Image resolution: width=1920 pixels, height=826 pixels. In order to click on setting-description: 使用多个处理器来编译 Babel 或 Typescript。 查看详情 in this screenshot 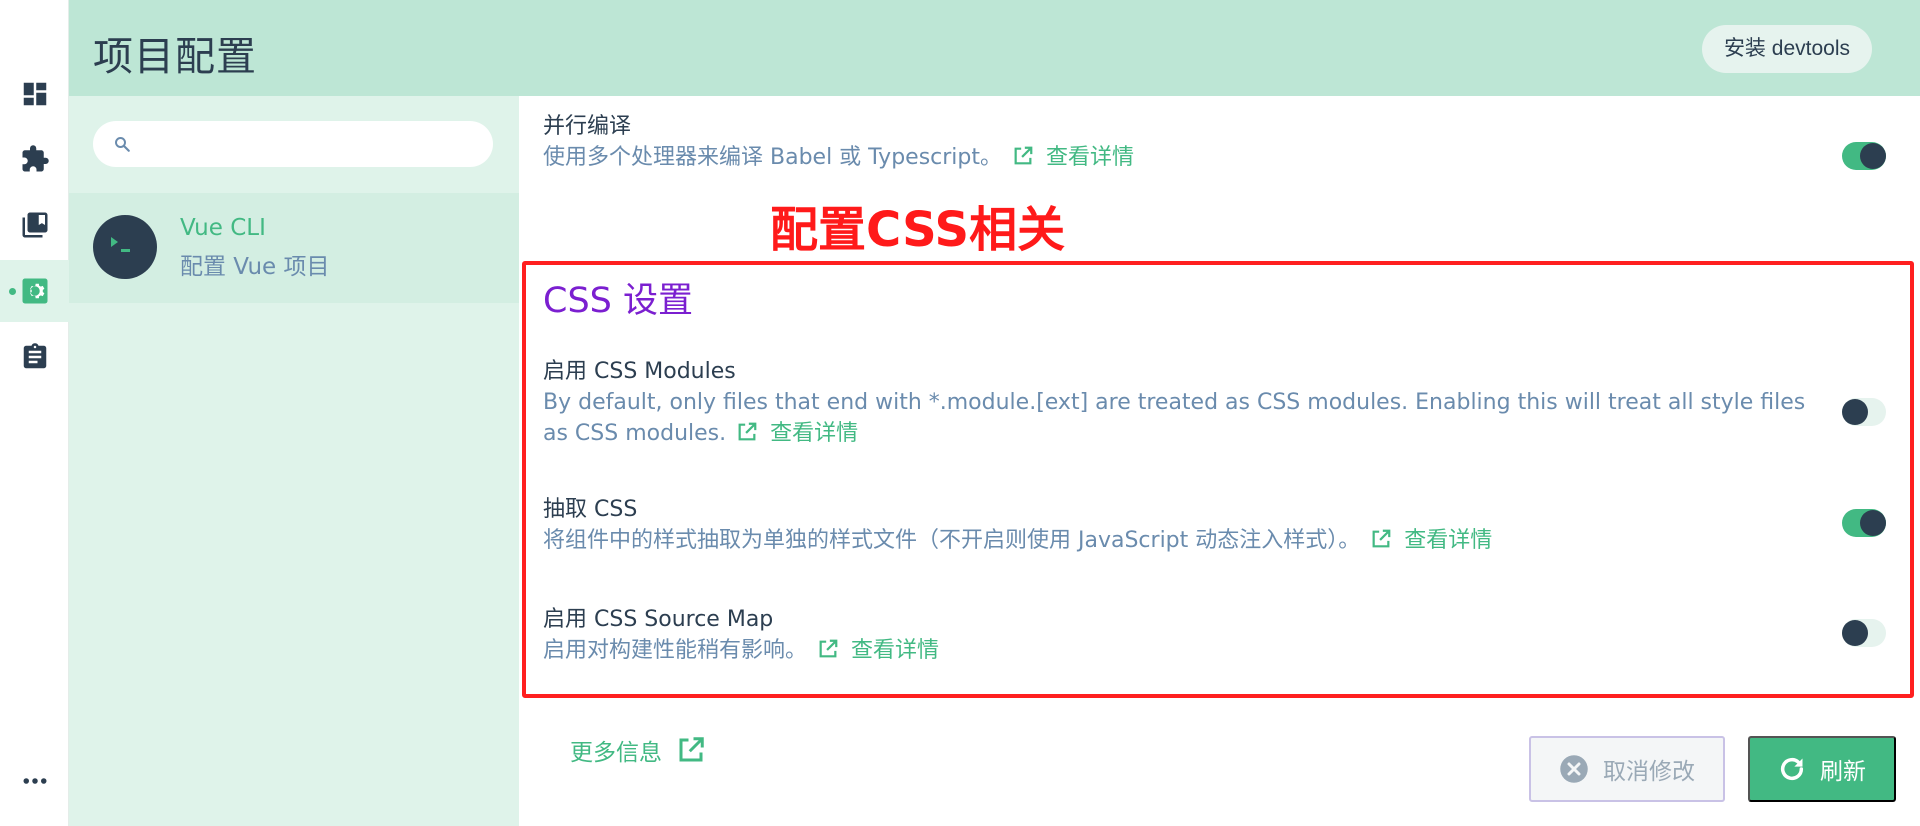, I will do `click(1178, 157)`.